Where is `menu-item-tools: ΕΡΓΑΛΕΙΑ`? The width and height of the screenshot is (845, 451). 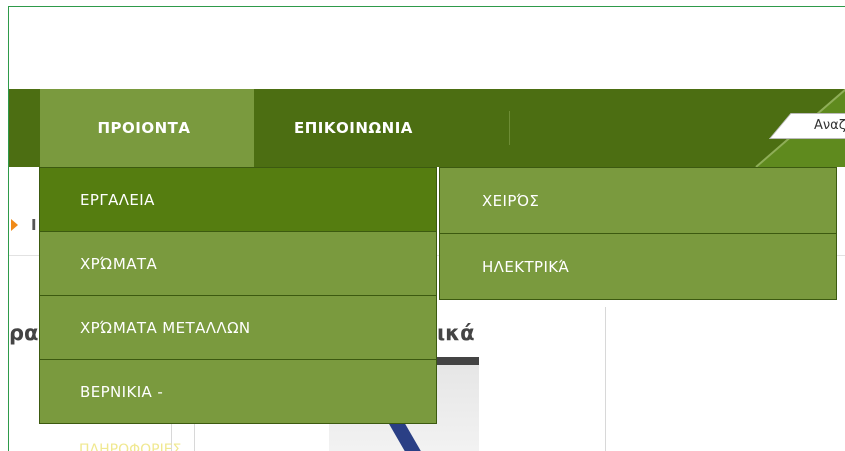 menu-item-tools: ΕΡΓΑΛΕΙΑ is located at coordinates (238, 199).